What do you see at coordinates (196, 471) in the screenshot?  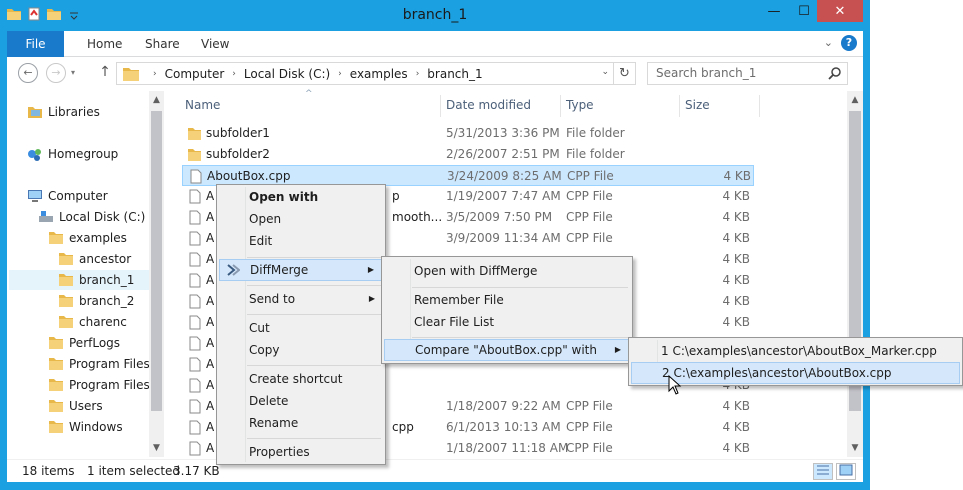 I see `status-size: 3.17 KB` at bounding box center [196, 471].